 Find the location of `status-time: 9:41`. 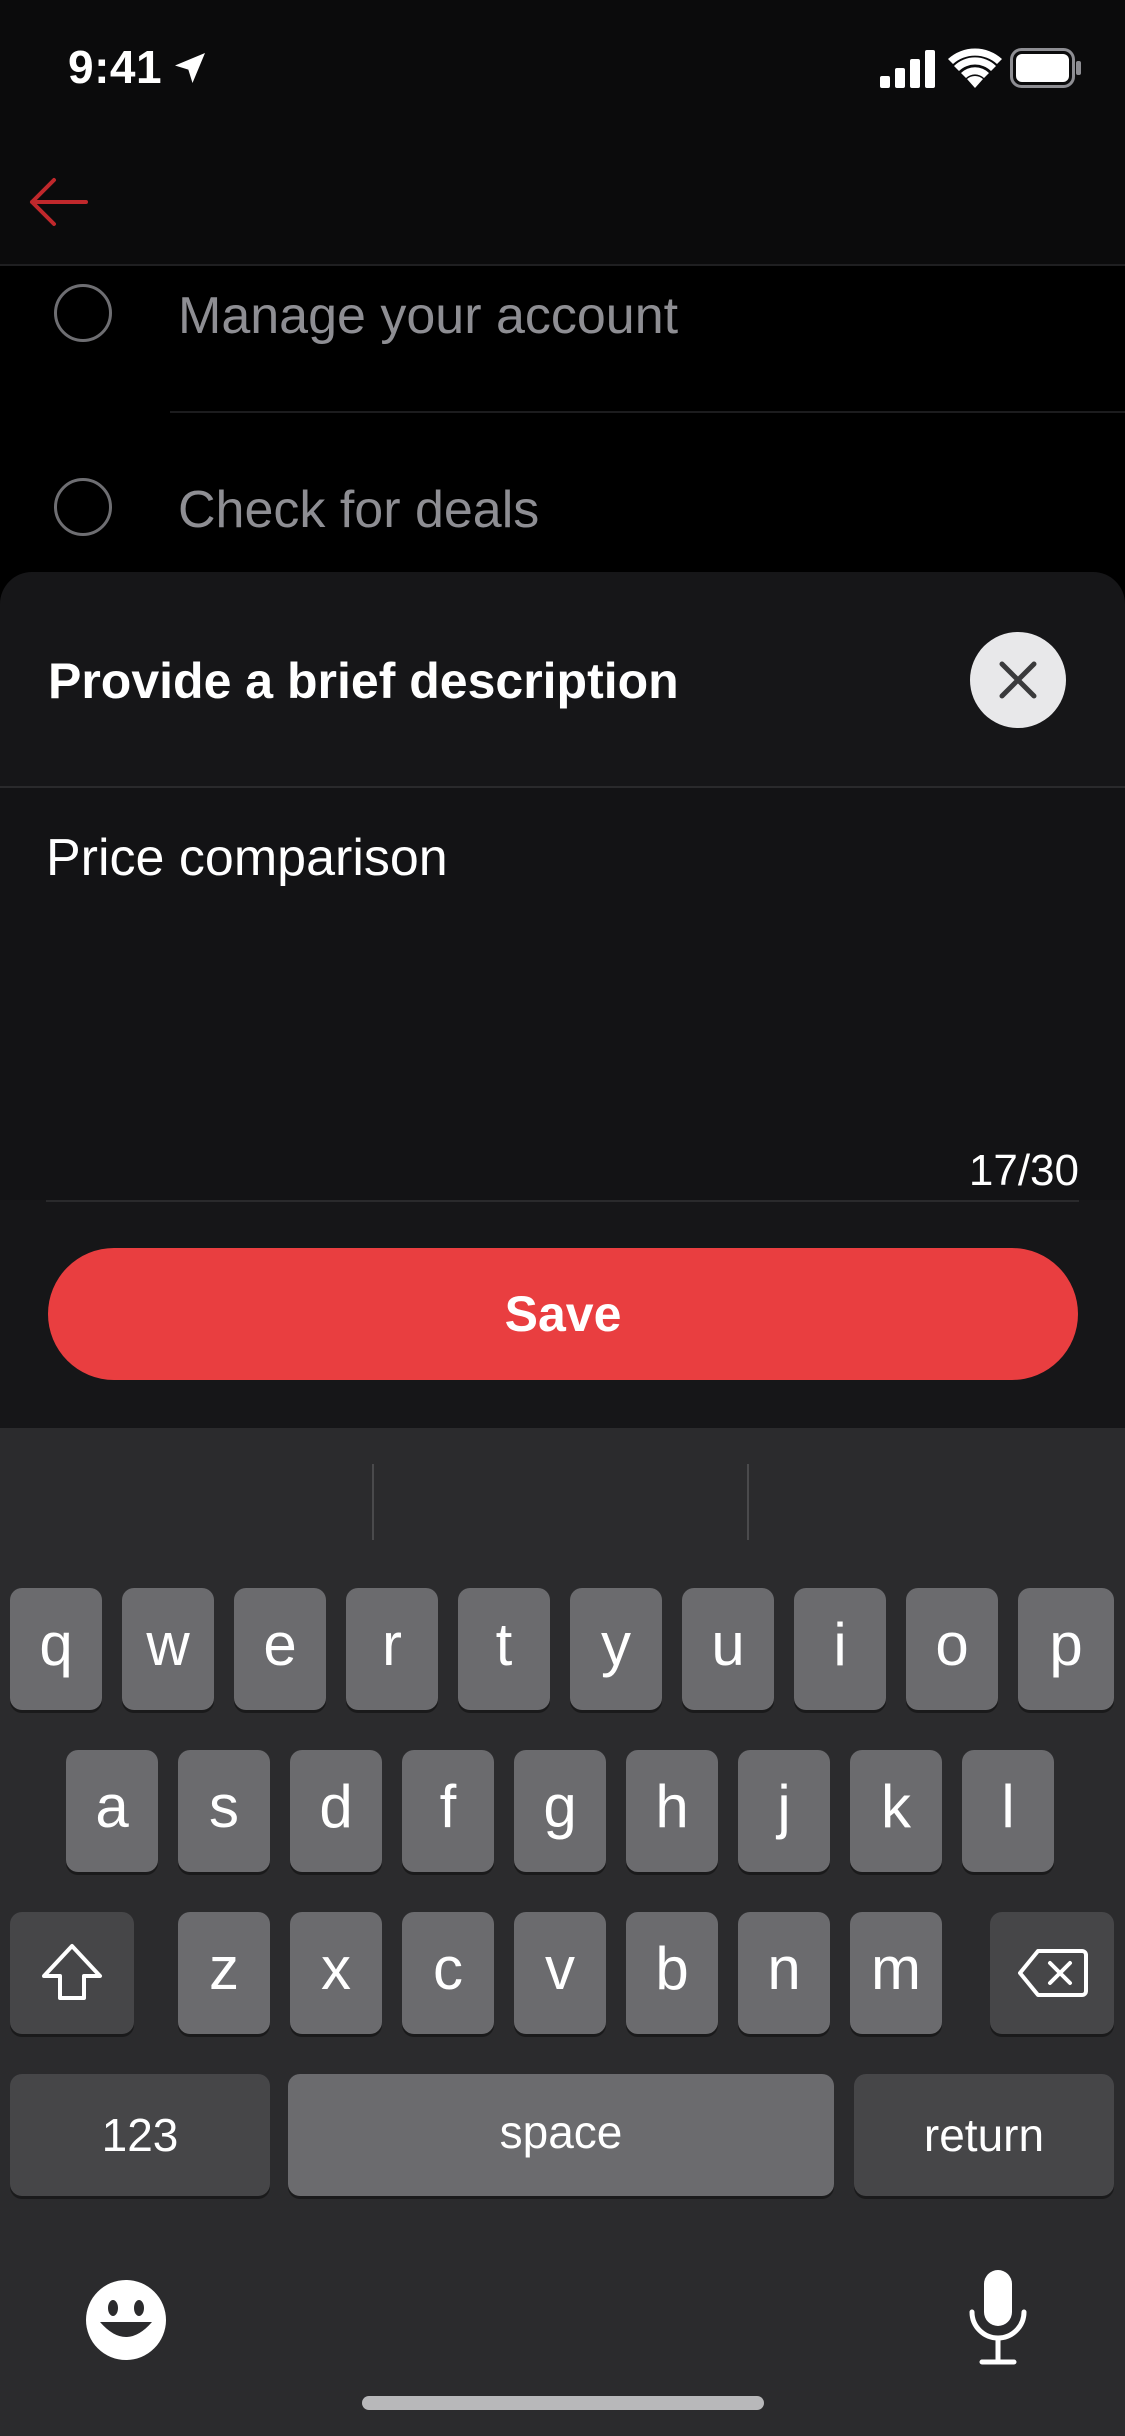

status-time: 9:41 is located at coordinates (115, 67).